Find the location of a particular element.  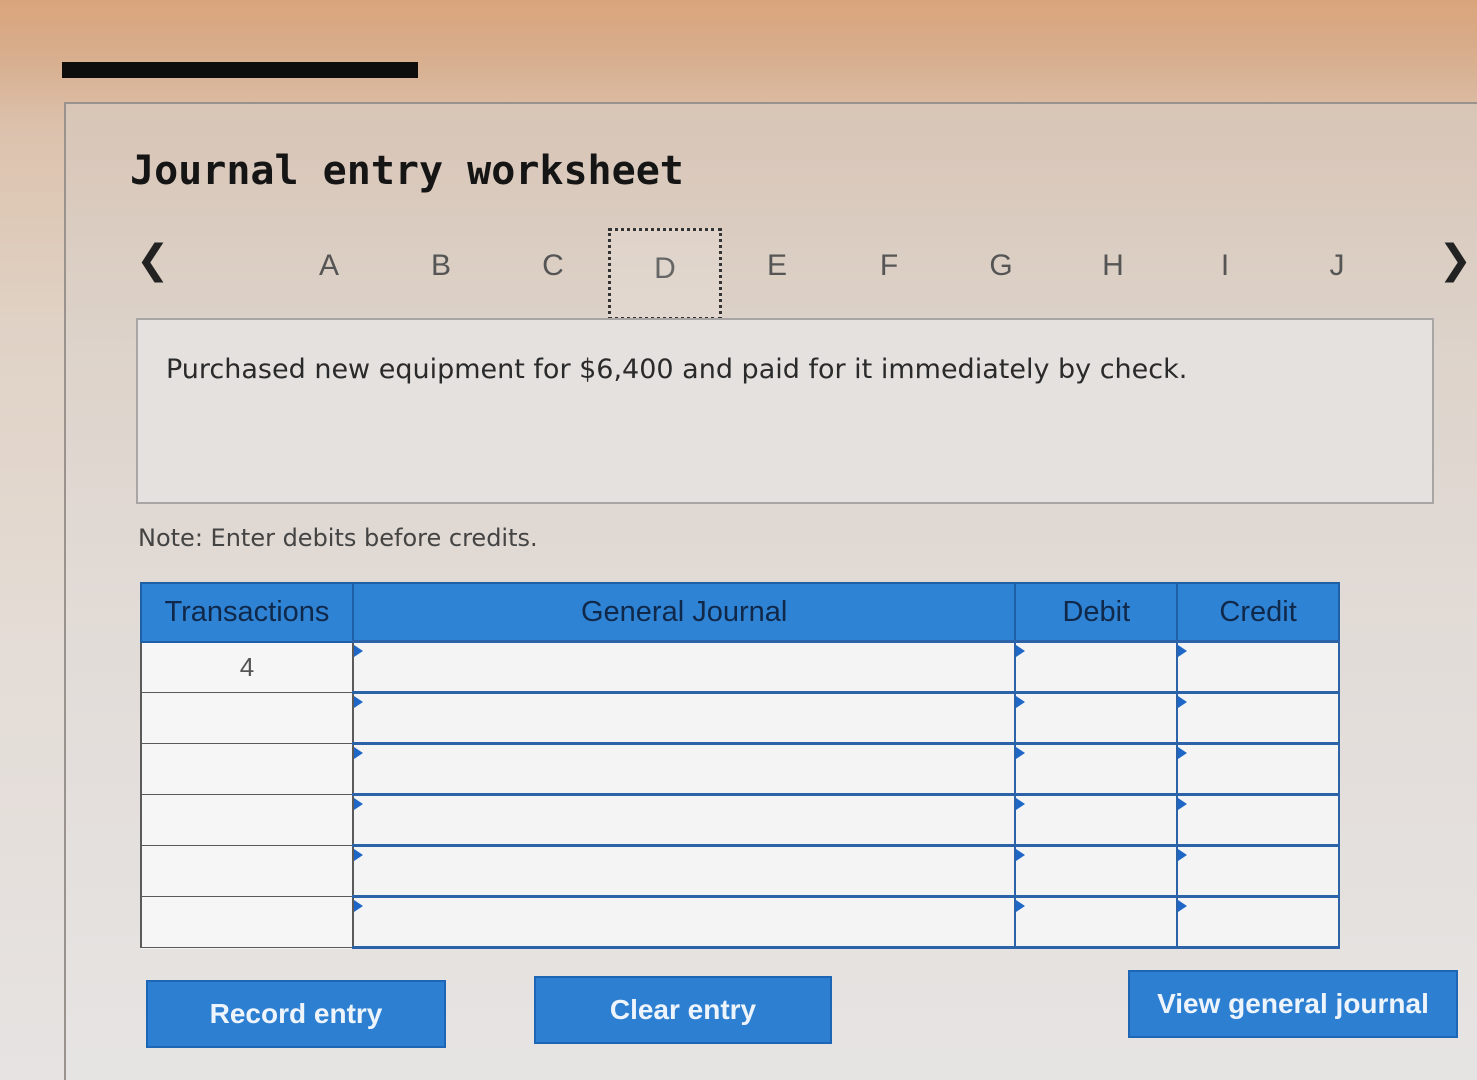

tab-j: J is located at coordinates (1337, 274).